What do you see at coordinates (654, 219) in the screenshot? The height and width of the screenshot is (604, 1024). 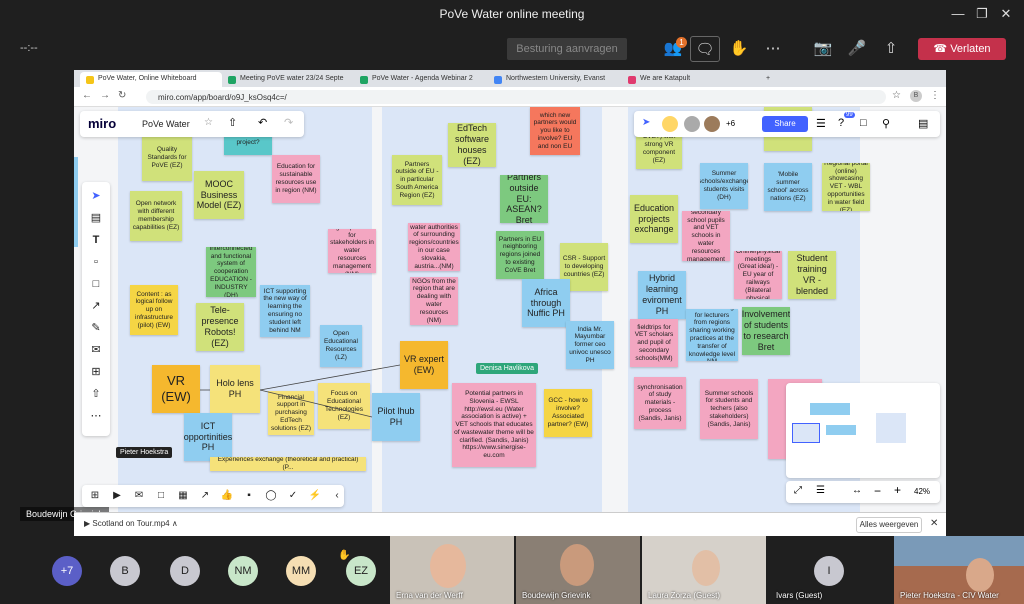 I see `sticky-note: Education projects exchange` at bounding box center [654, 219].